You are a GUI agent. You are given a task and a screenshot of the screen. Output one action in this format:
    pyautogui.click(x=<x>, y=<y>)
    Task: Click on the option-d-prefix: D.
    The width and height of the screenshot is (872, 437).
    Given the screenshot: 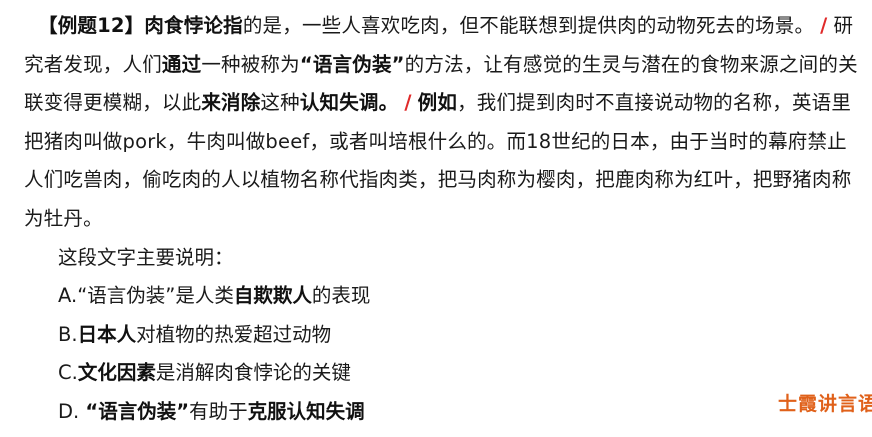 What is the action you would take?
    pyautogui.click(x=72, y=411)
    